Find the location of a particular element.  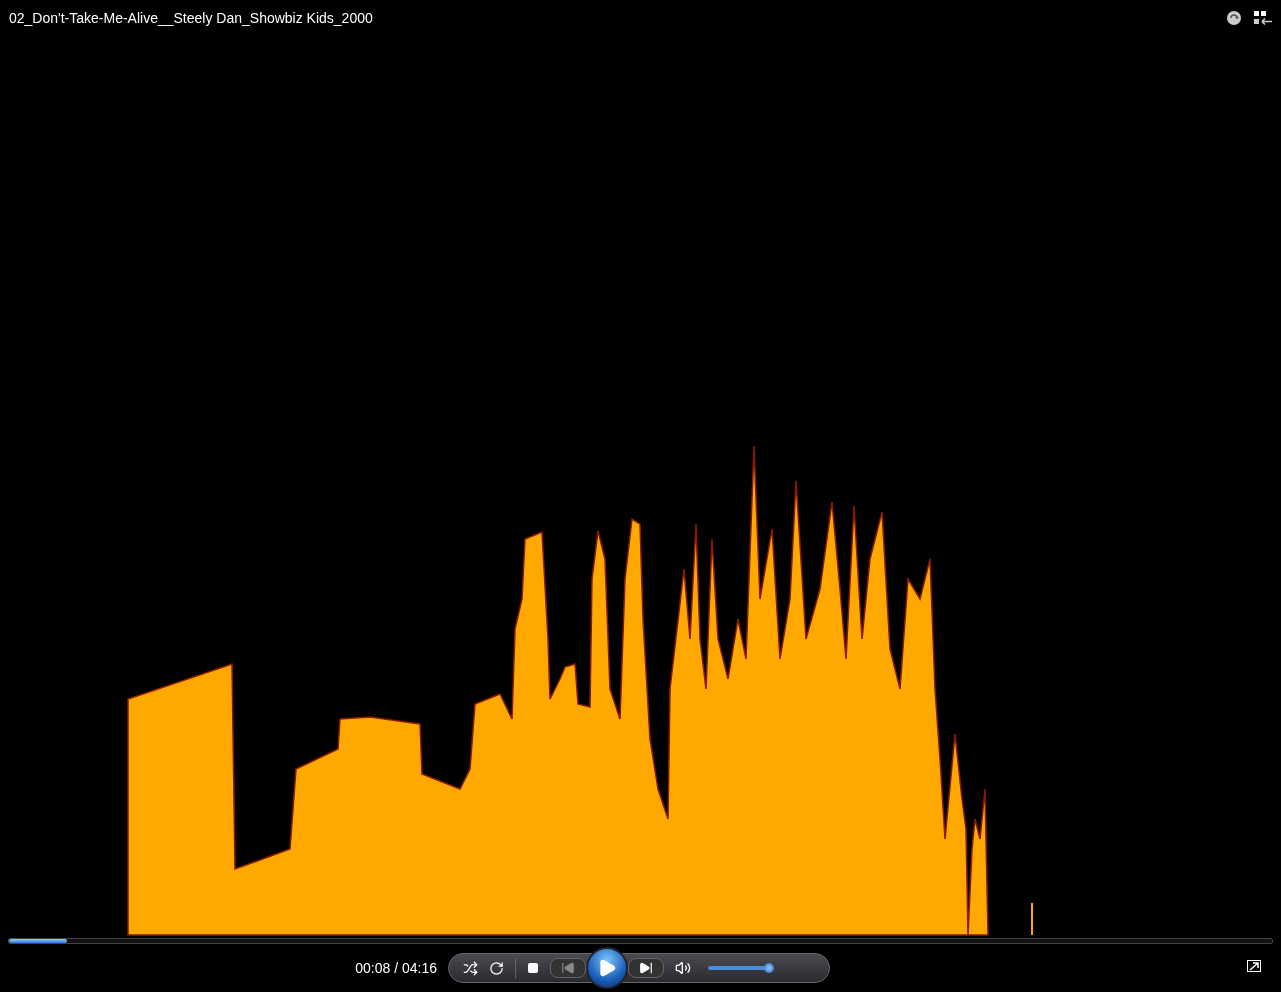

shuffle-icon is located at coordinates (470, 968).